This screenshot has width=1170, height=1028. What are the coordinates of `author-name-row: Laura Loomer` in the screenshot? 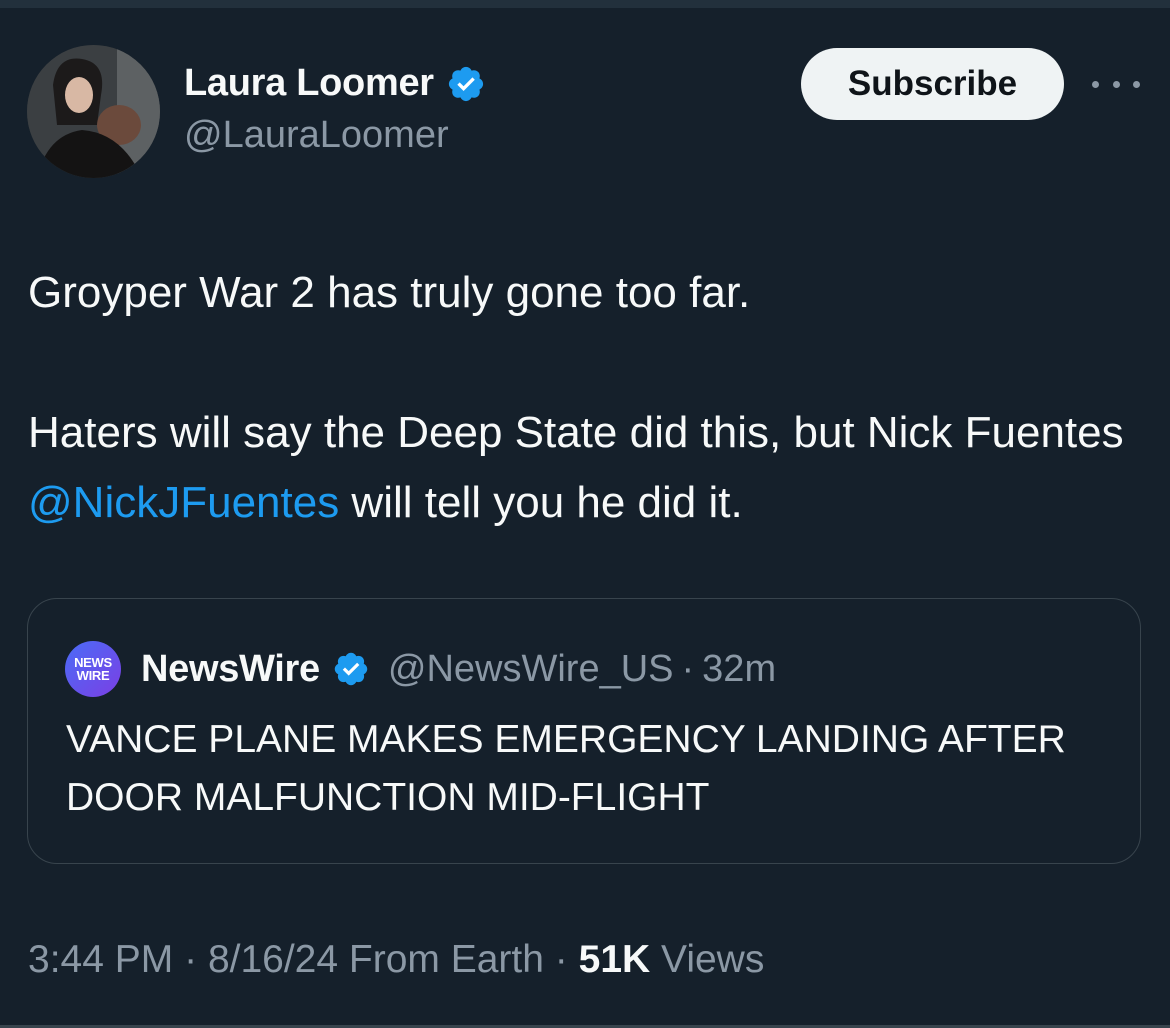 It's located at (335, 83).